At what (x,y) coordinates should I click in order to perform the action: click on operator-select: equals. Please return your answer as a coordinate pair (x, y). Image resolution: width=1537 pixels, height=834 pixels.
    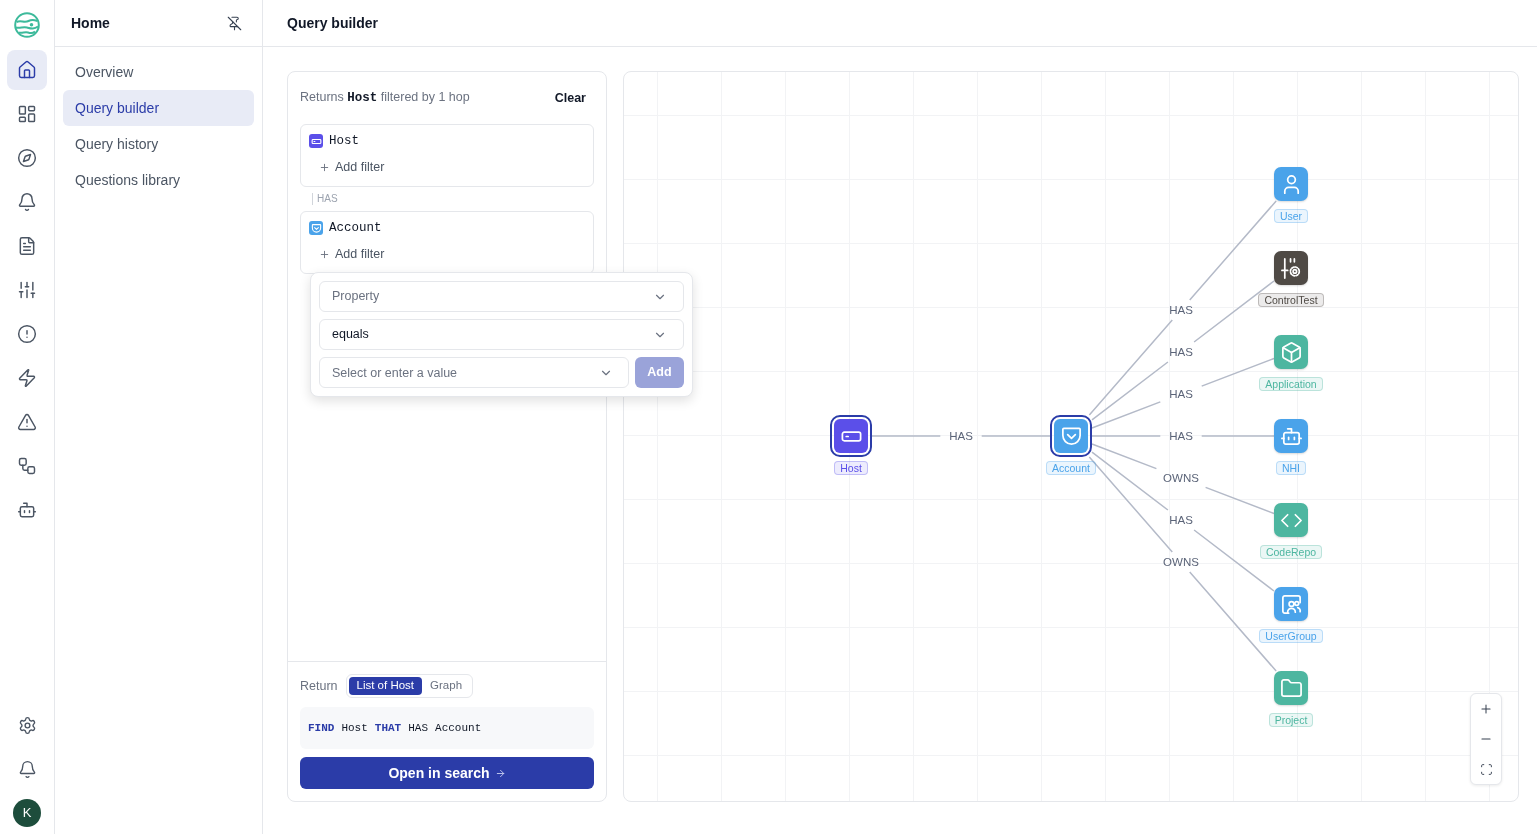
    Looking at the image, I should click on (501, 334).